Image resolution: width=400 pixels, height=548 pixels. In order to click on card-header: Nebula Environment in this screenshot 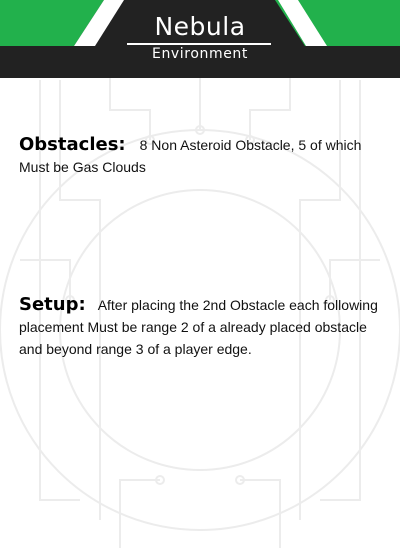, I will do `click(200, 39)`.